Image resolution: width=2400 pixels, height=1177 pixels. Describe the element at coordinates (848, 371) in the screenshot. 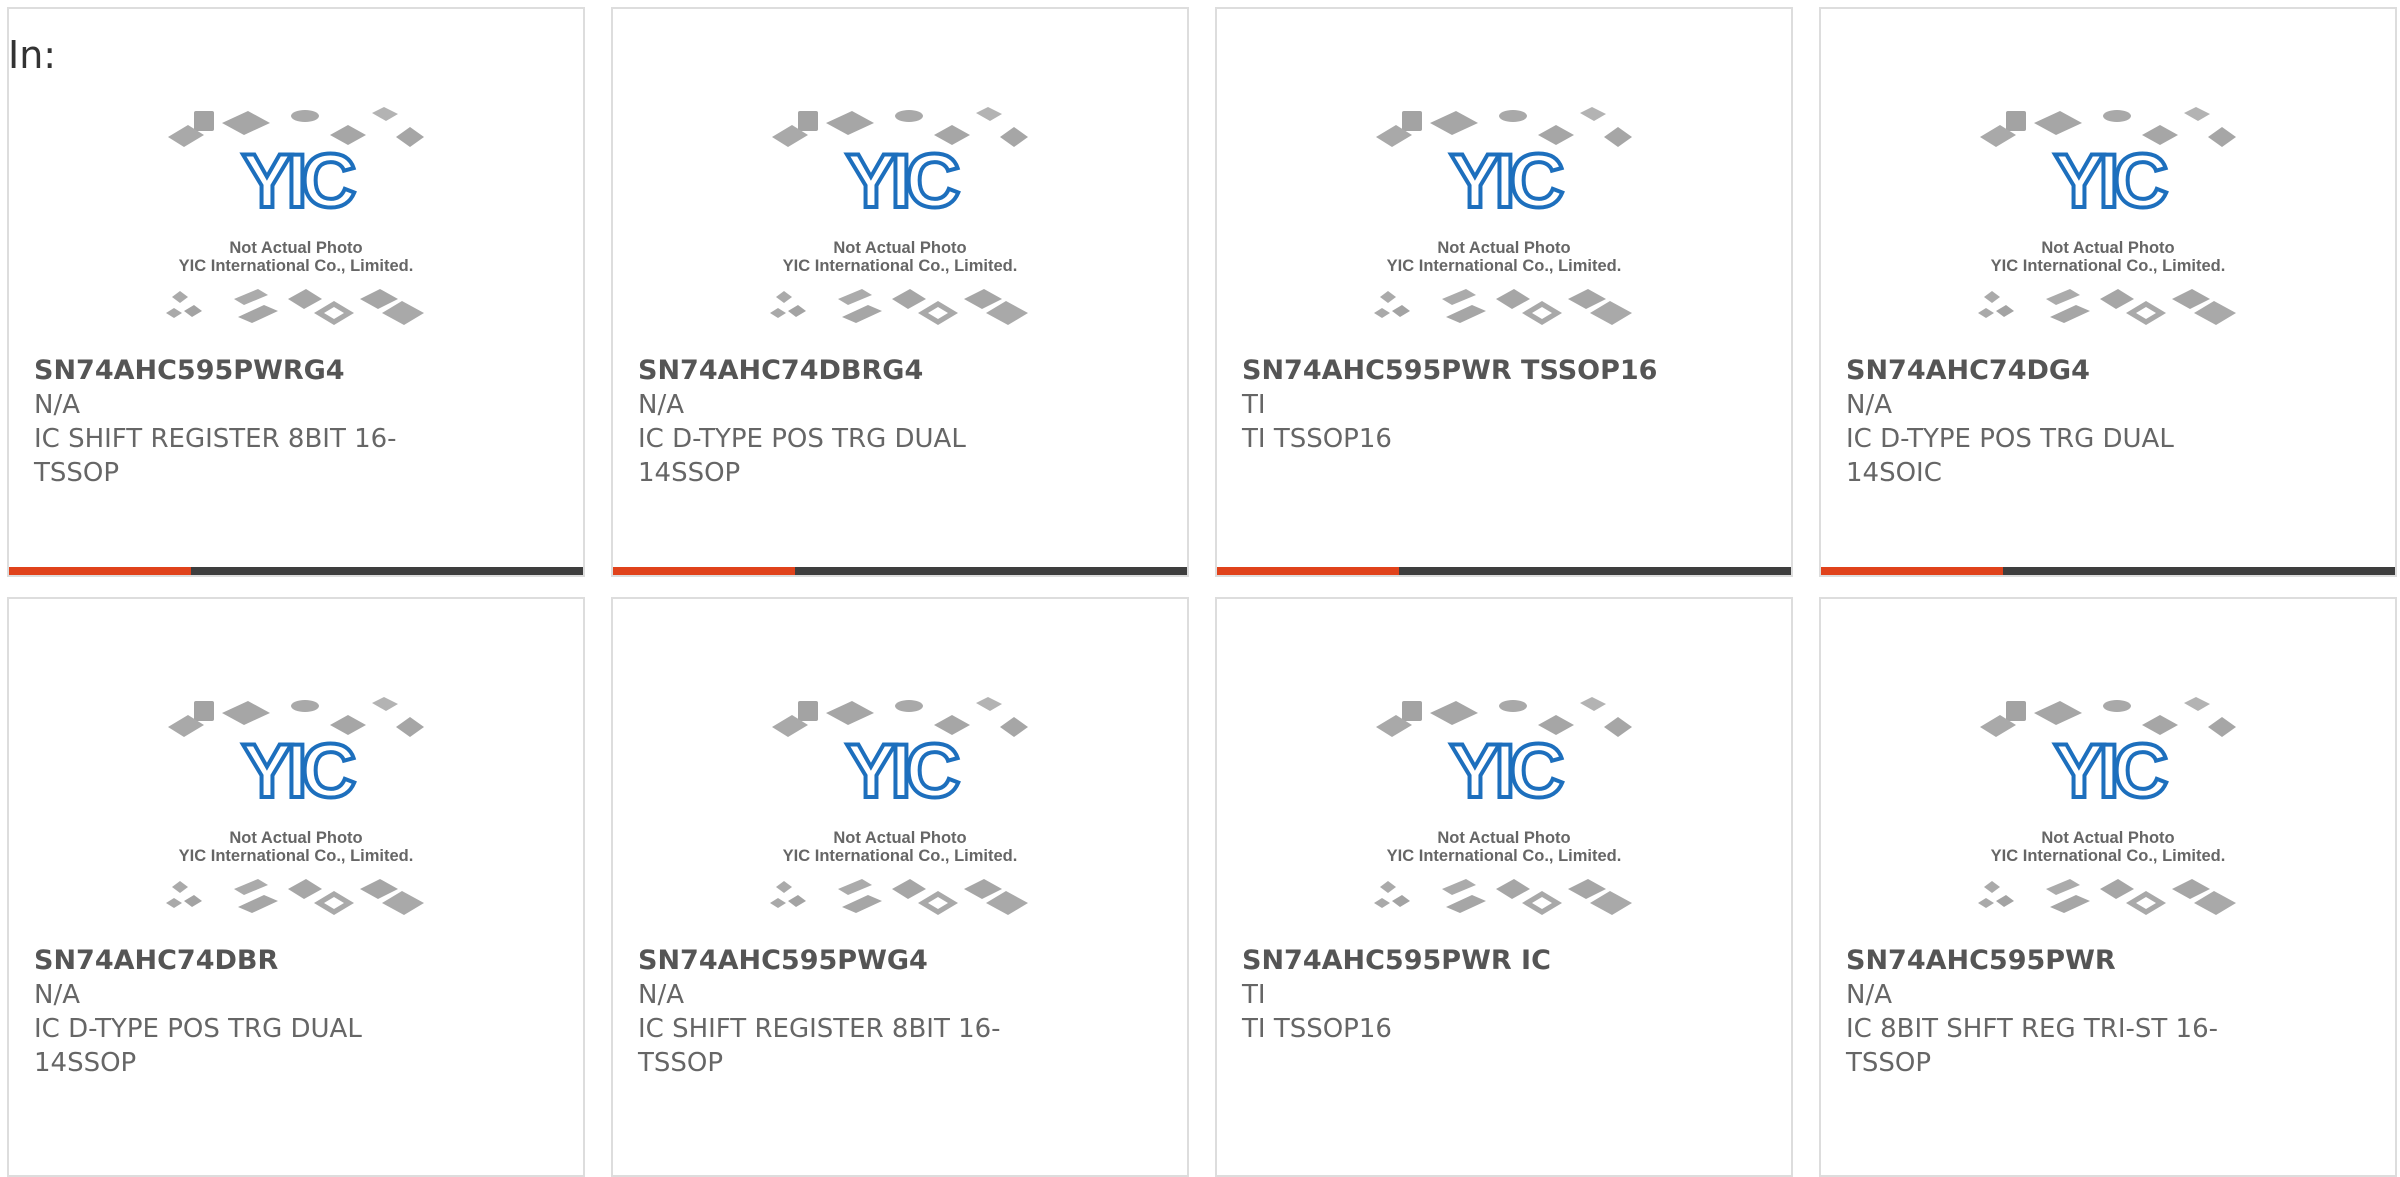

I see `part-number-link: SN74AHC74DBRG4` at that location.